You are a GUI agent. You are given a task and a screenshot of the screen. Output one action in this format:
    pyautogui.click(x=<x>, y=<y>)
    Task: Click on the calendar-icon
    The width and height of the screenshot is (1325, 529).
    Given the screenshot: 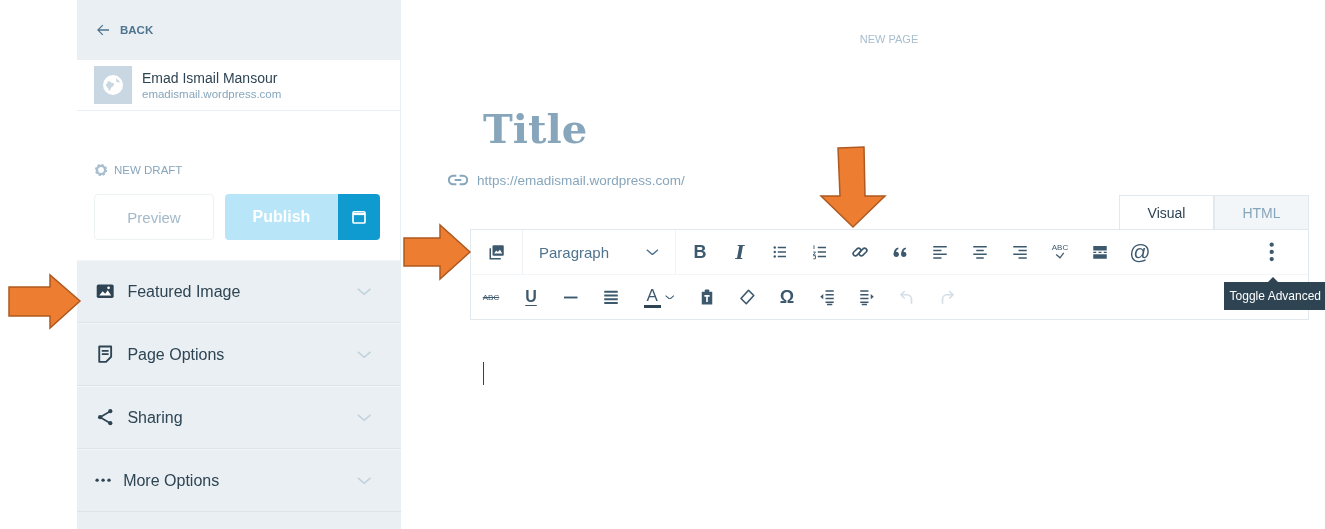 What is the action you would take?
    pyautogui.click(x=359, y=217)
    